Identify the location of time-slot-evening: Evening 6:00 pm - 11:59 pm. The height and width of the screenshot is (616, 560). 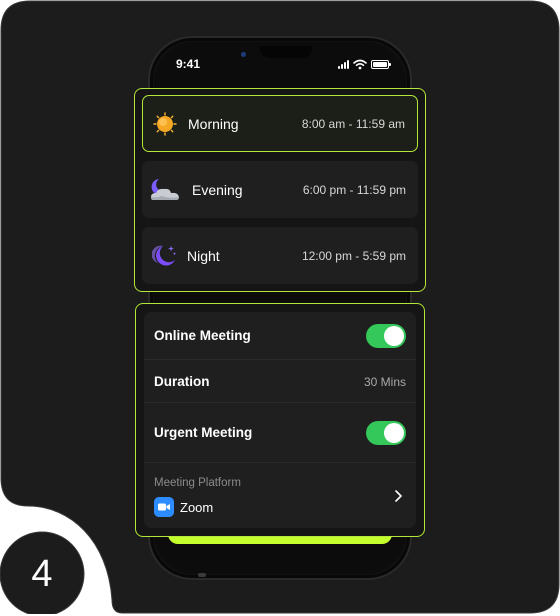
(280, 189).